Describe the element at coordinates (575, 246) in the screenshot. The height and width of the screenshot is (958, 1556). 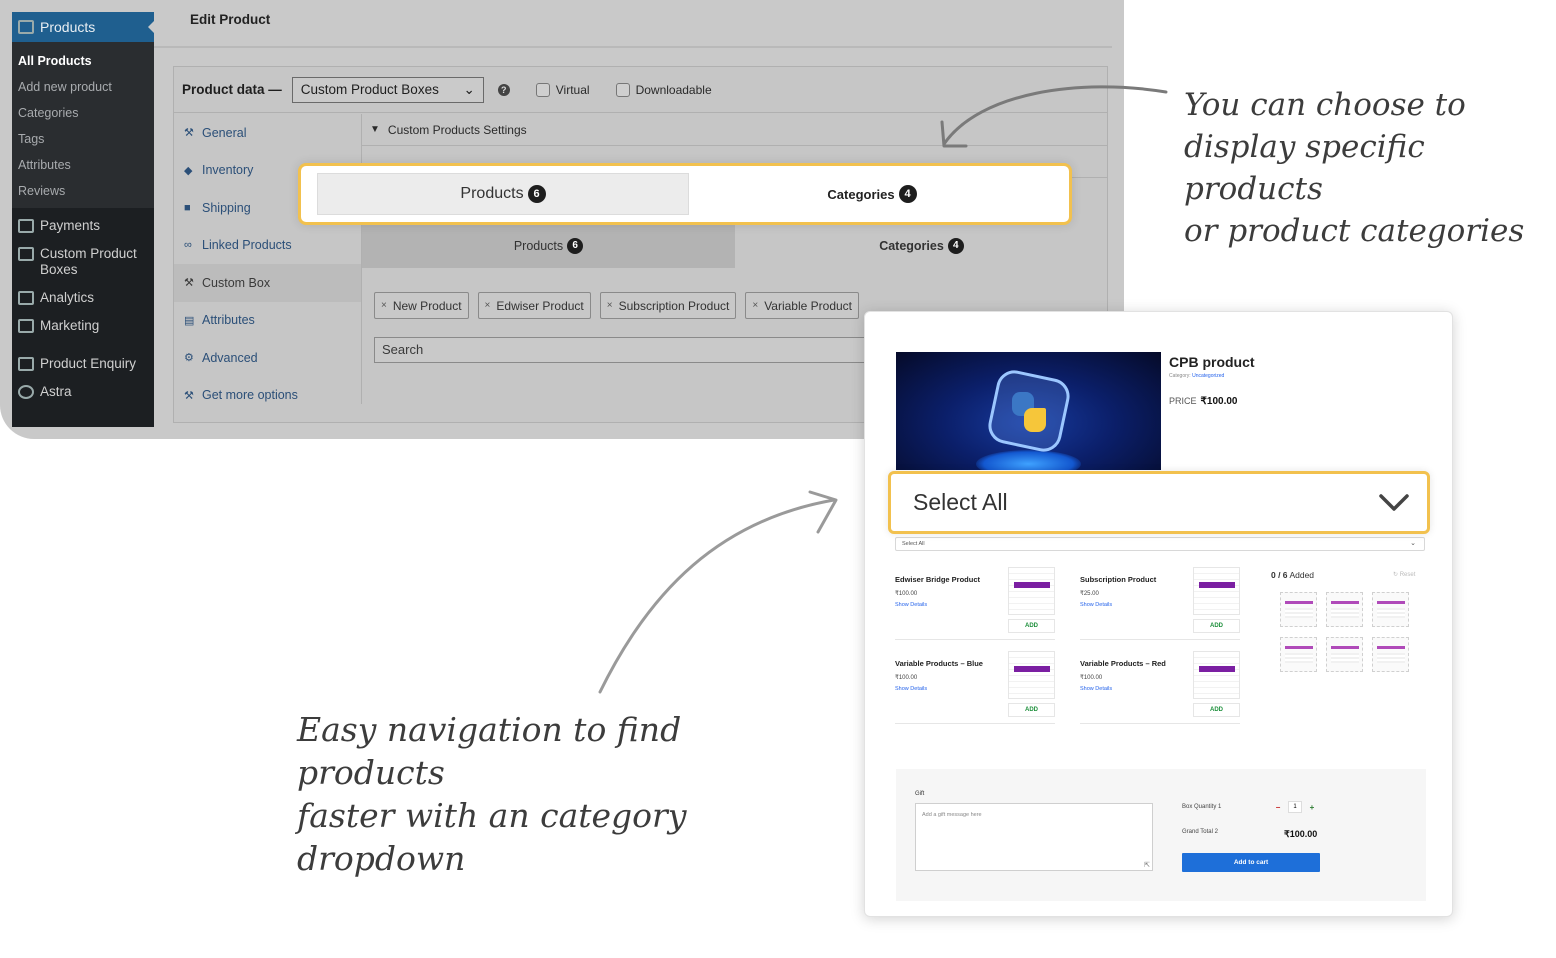
I see `count-badge: 6` at that location.